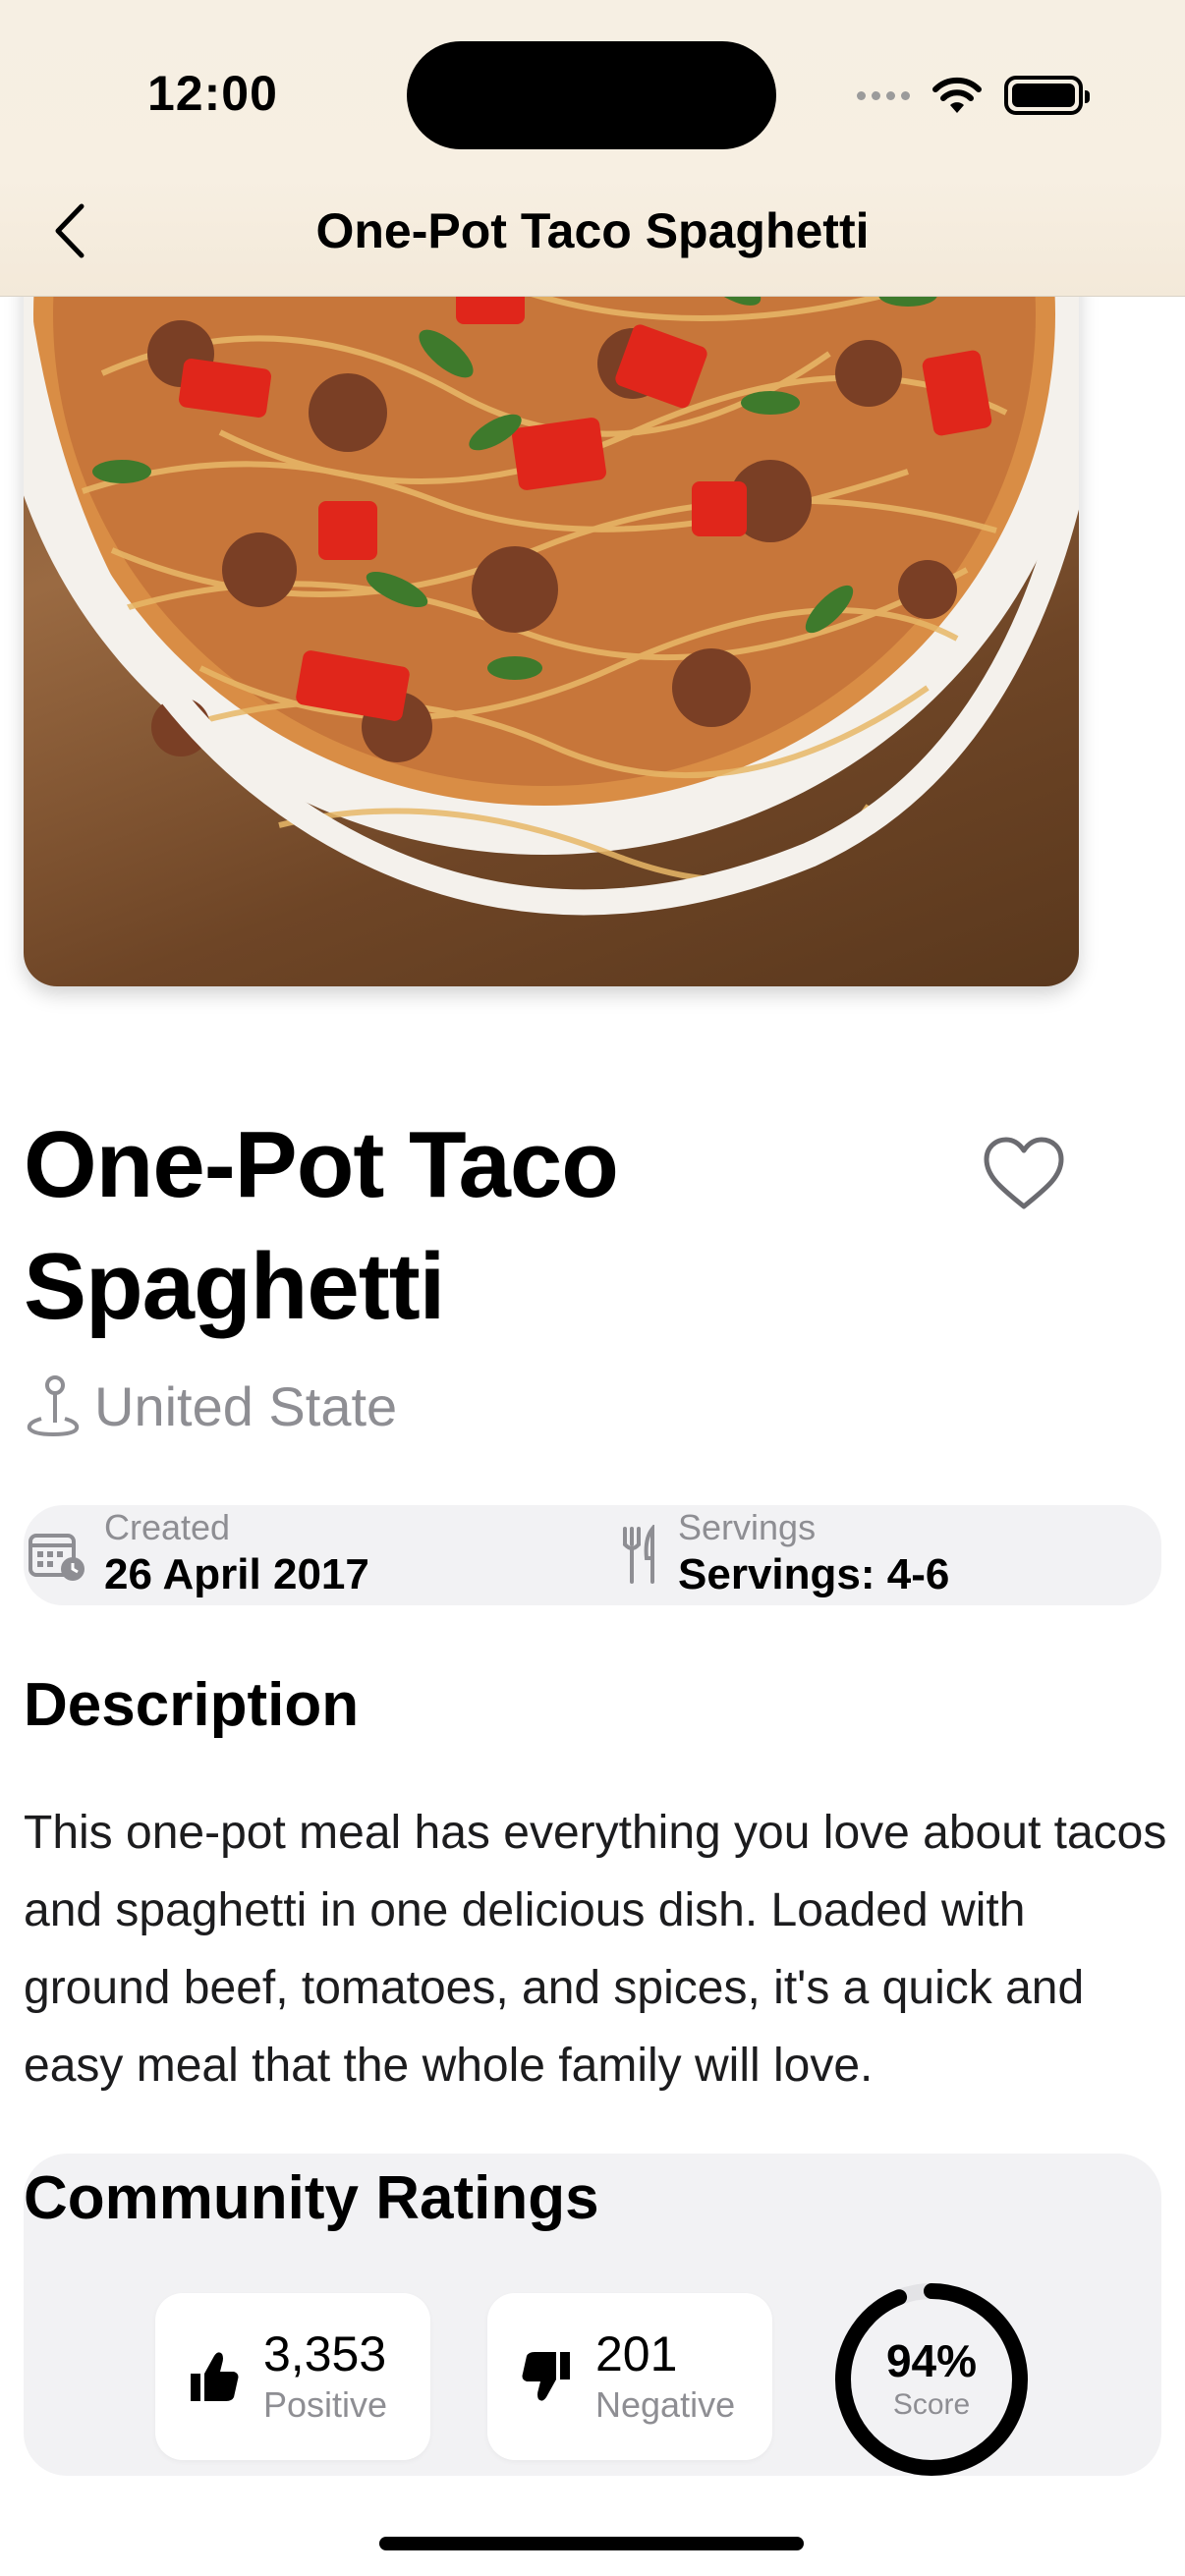  I want to click on positive-rating: 3,353 Positive, so click(292, 2376).